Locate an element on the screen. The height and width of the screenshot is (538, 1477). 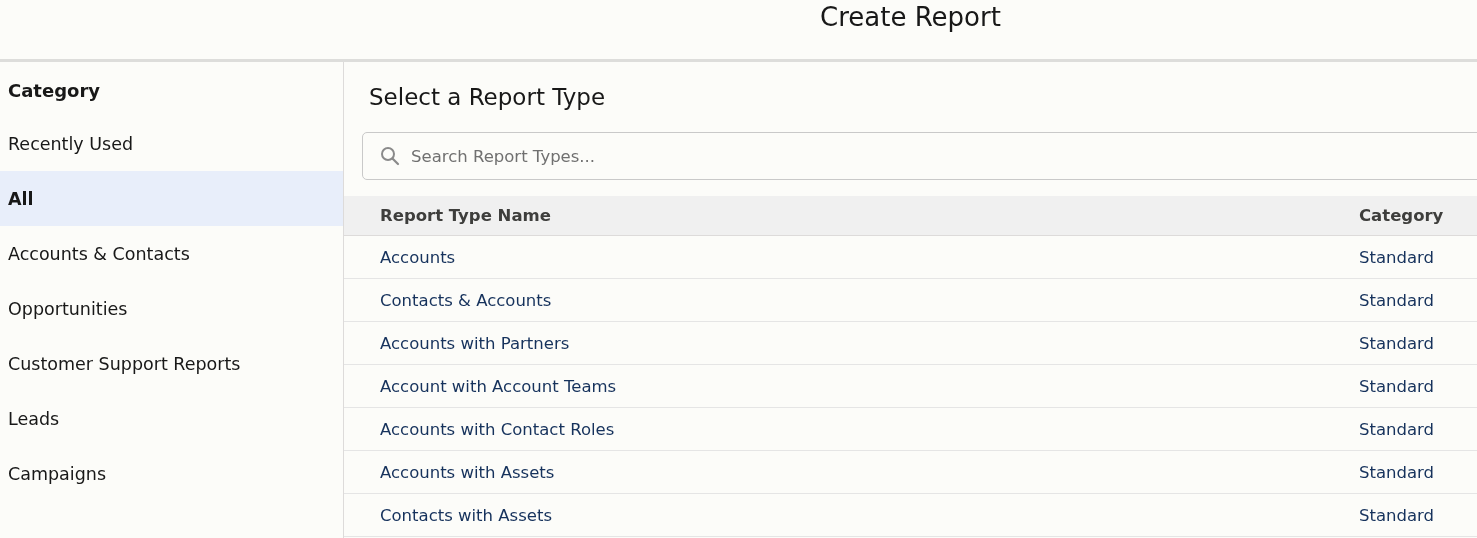
report-type-link: Accounts with Partners is located at coordinates (475, 343).